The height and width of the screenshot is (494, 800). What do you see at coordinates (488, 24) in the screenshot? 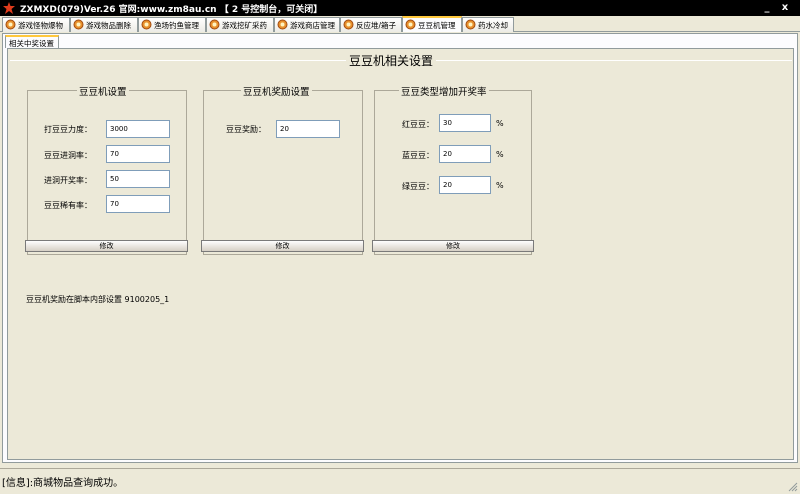
I see `tab-potion-cooldown: 药水冷却` at bounding box center [488, 24].